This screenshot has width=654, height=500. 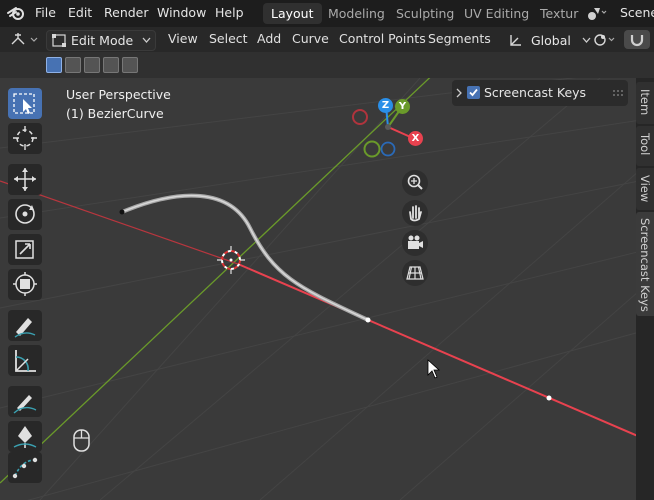 What do you see at coordinates (16, 13) in the screenshot?
I see `blender-logo-icon` at bounding box center [16, 13].